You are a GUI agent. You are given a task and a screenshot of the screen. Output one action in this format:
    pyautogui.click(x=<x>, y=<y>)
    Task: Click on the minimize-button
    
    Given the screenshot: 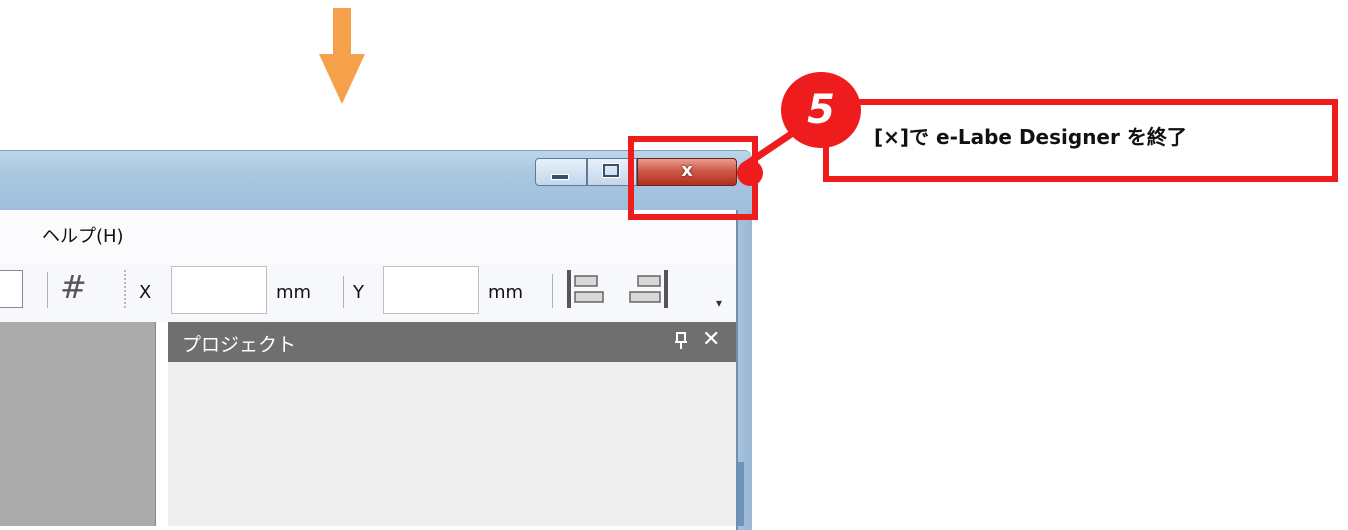 What is the action you would take?
    pyautogui.click(x=561, y=172)
    